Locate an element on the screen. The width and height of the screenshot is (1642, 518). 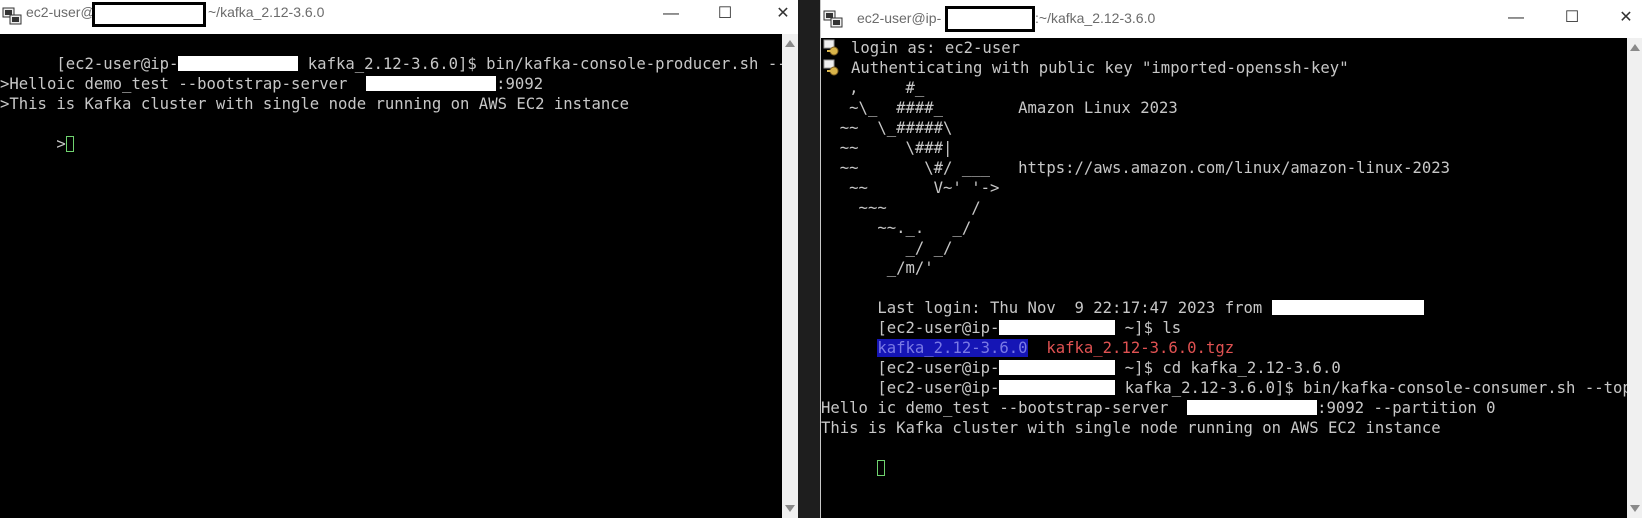
last-login-line: Last login: Thu Nov 9 22:17:47 2023 from is located at coordinates (1122, 297).